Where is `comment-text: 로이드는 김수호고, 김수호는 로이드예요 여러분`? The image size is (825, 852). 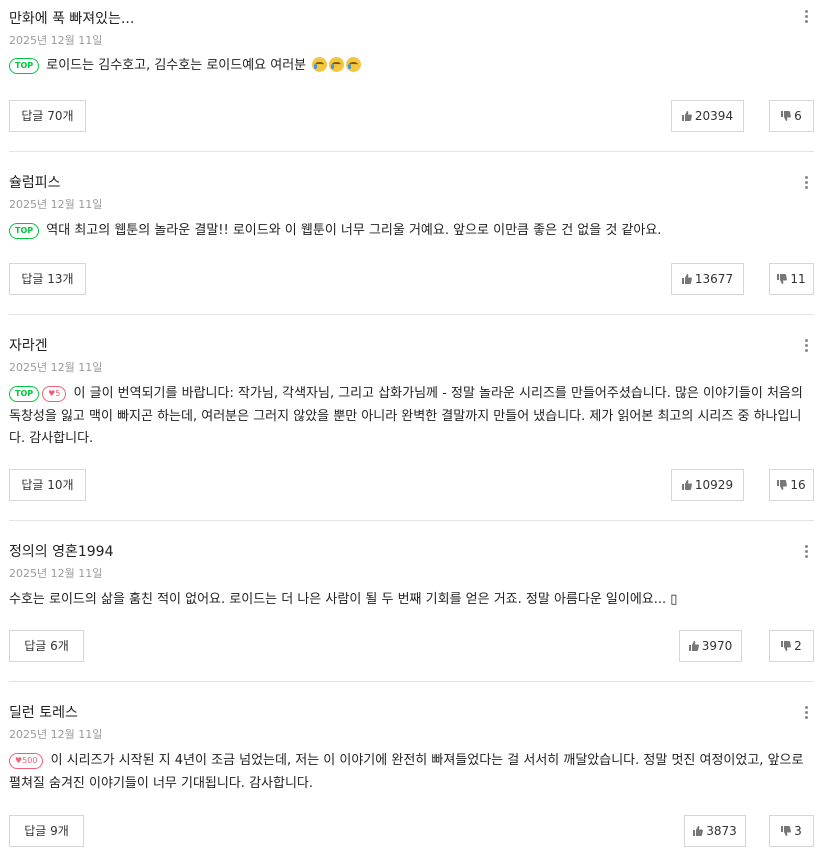 comment-text: 로이드는 김수호고, 김수호는 로이드예요 여러분 is located at coordinates (176, 65).